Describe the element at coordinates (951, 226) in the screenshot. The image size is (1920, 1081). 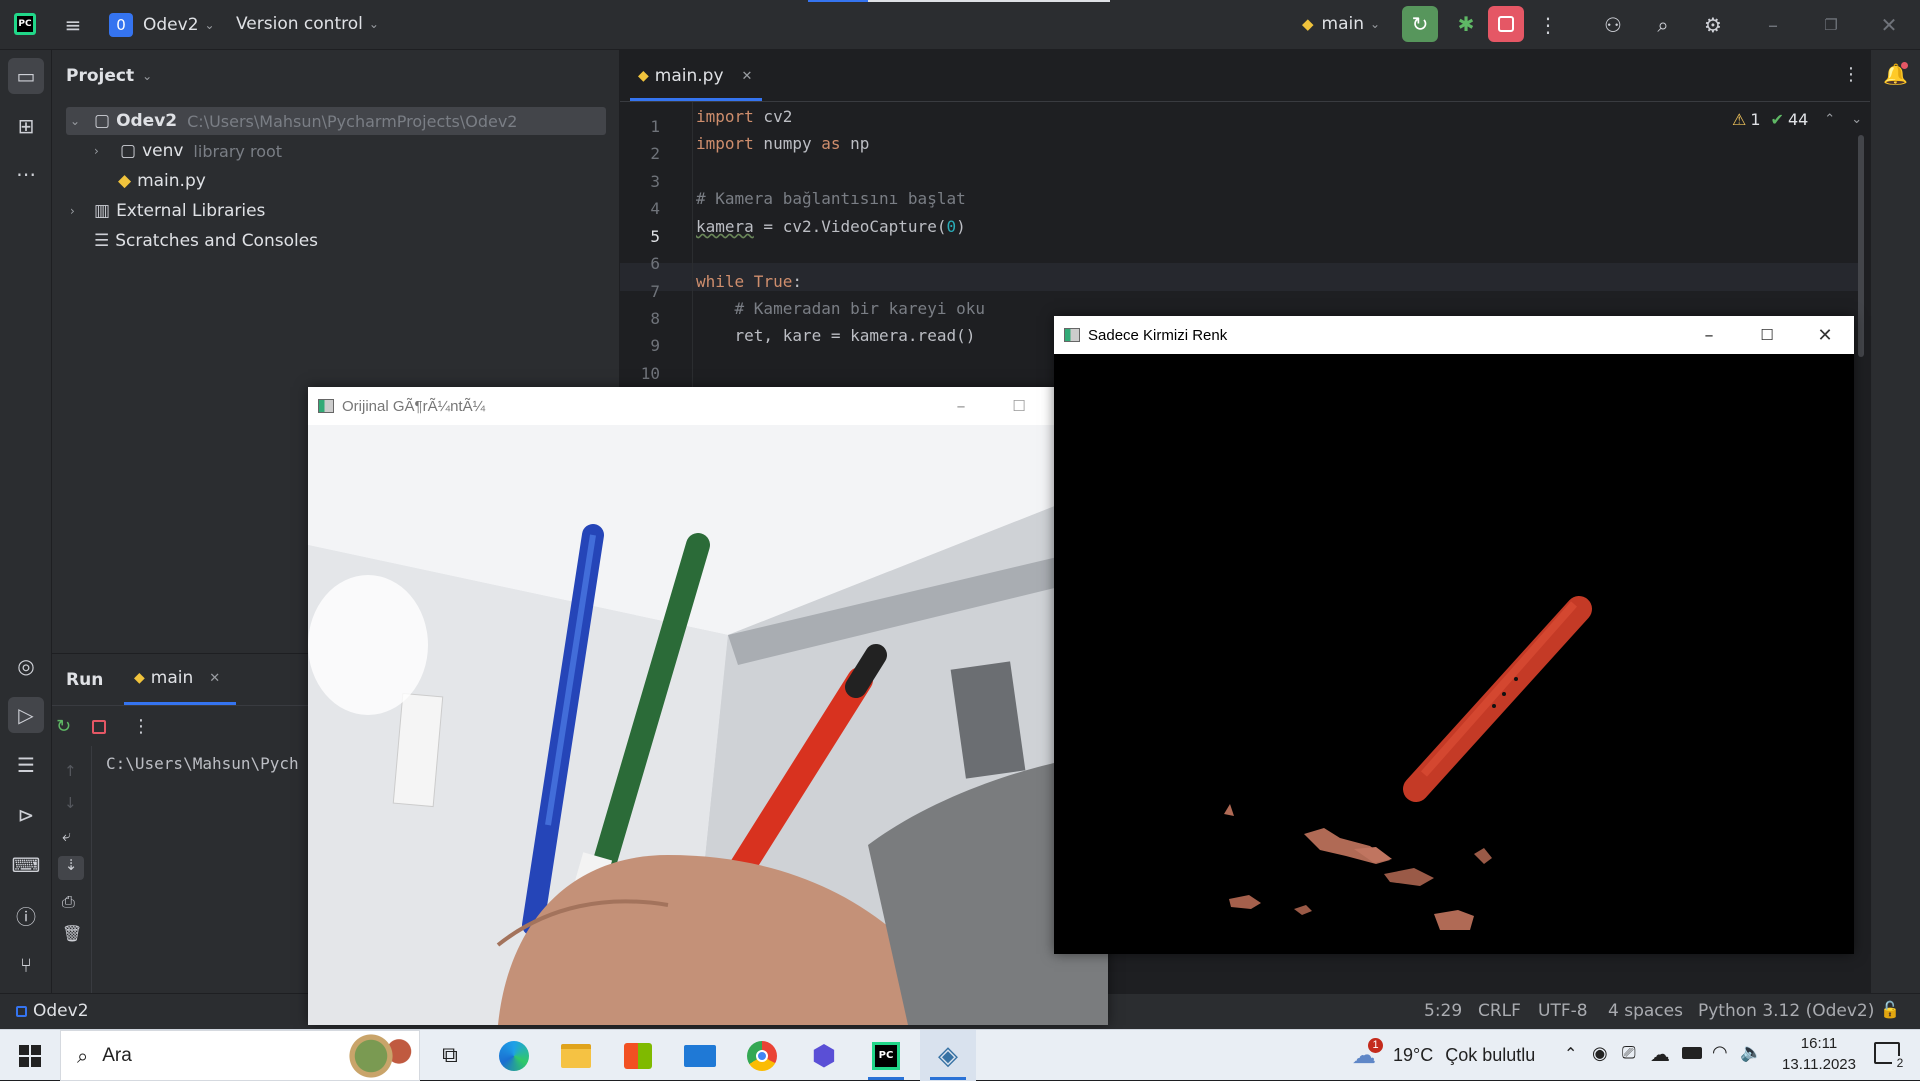
I see `code-token: 0` at that location.